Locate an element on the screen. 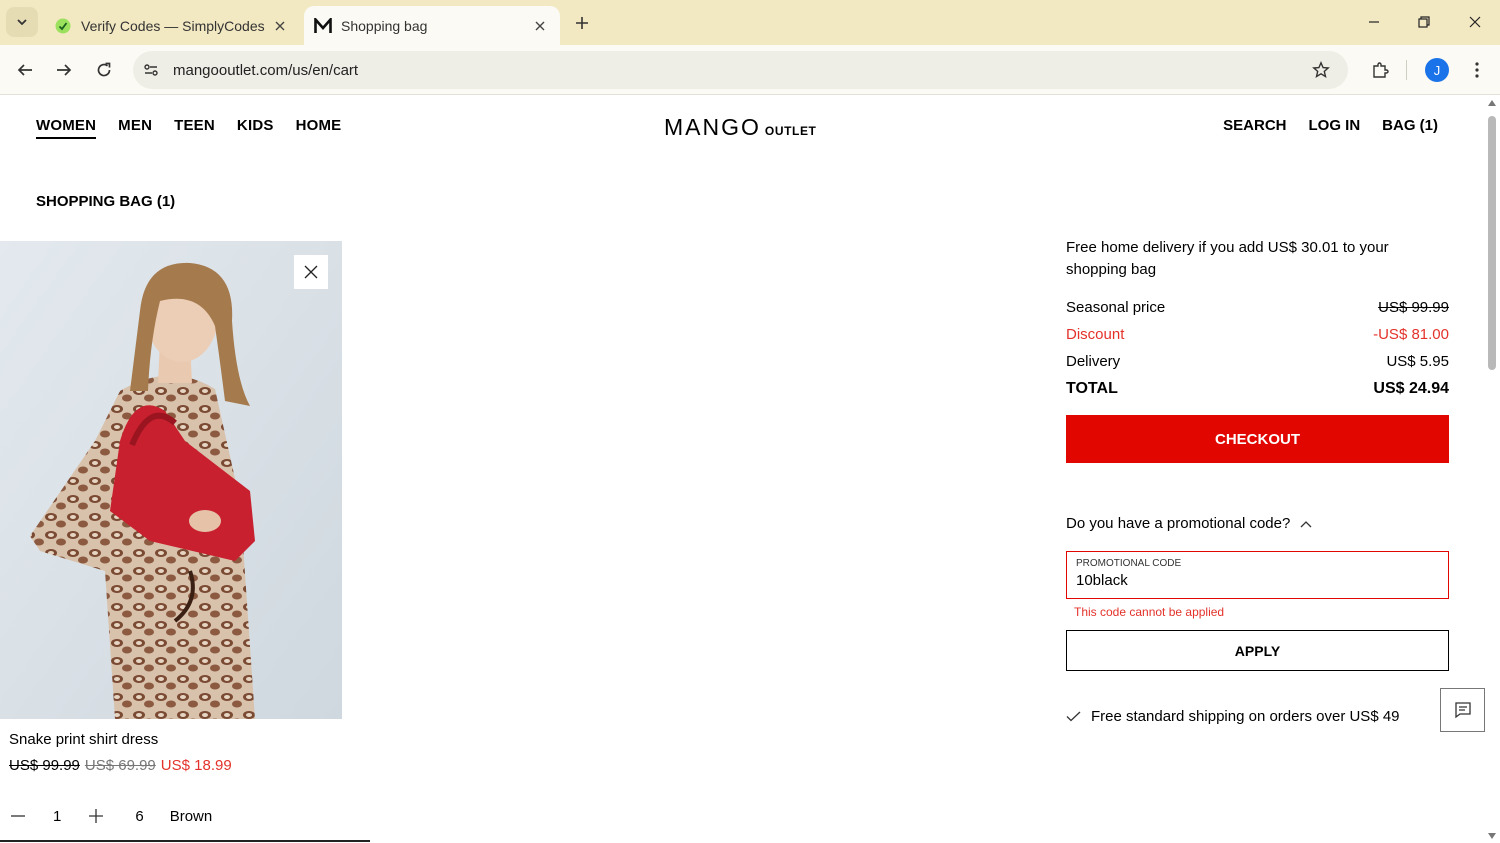 The image size is (1500, 843). delivery-row: Delivery US$ 5.95 is located at coordinates (1257, 361).